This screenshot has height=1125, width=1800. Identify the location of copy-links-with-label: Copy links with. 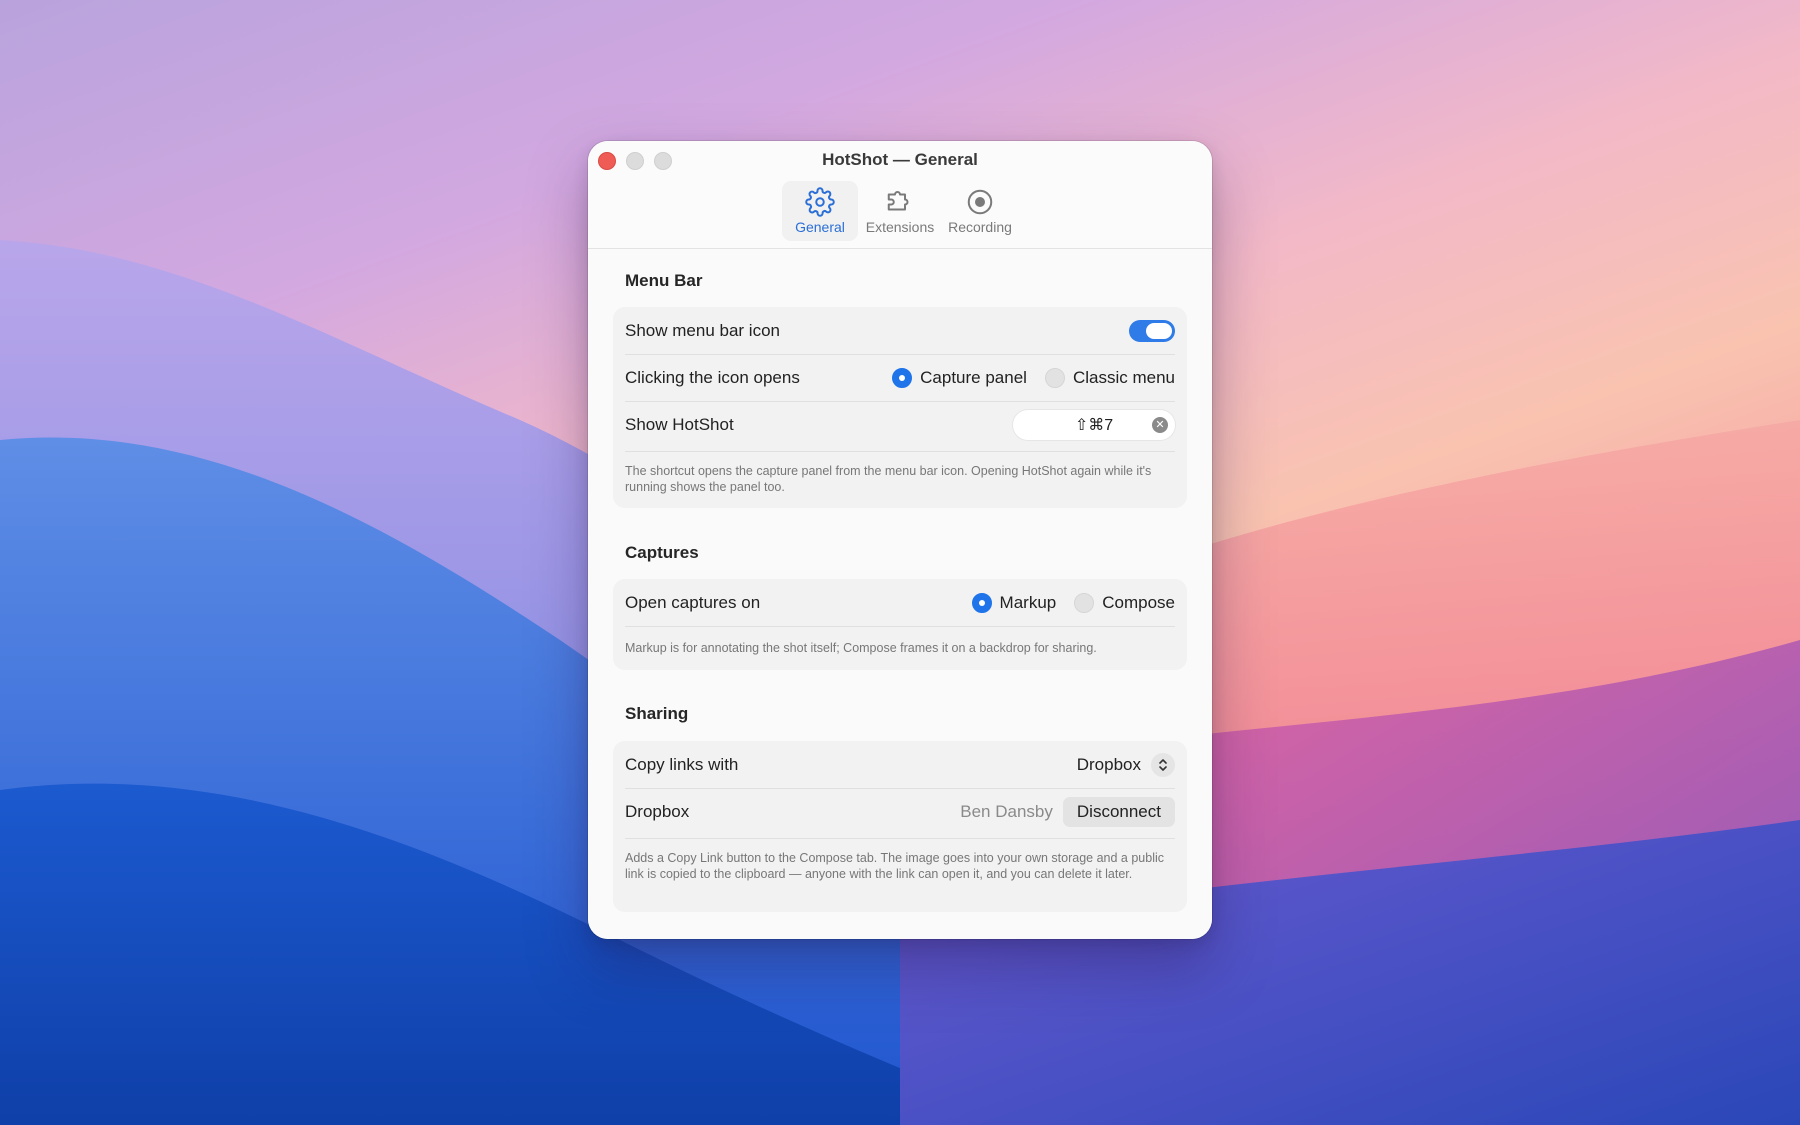
(682, 764).